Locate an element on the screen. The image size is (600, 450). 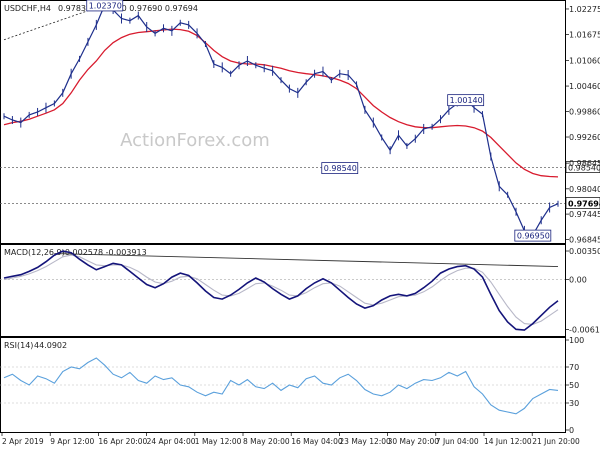
time-tick-label: 8 May 20:00 is located at coordinates (266, 441).